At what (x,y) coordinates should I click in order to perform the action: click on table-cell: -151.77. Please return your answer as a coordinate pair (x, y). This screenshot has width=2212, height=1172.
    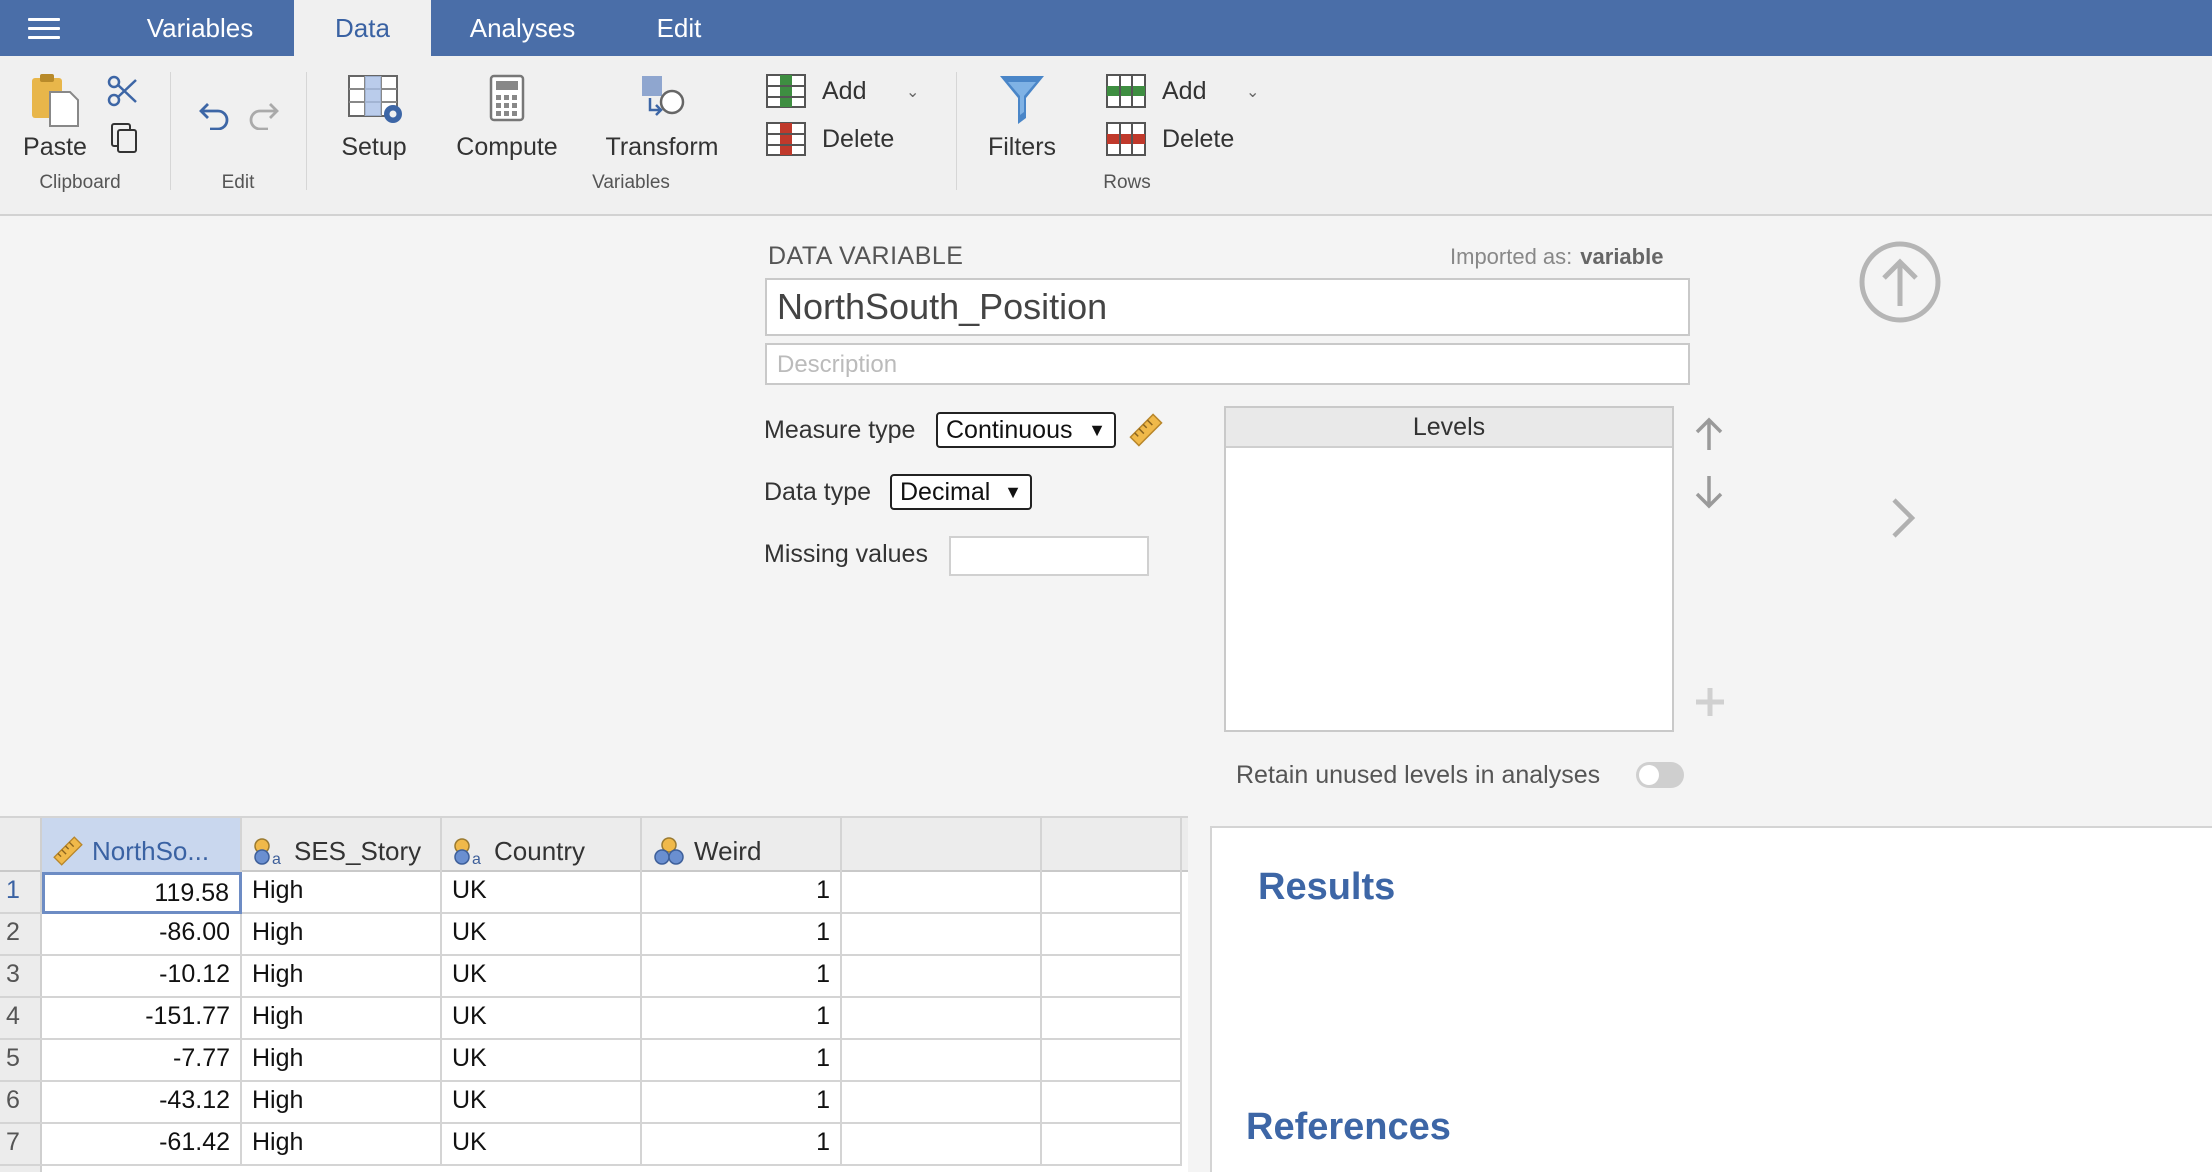
    Looking at the image, I should click on (142, 1019).